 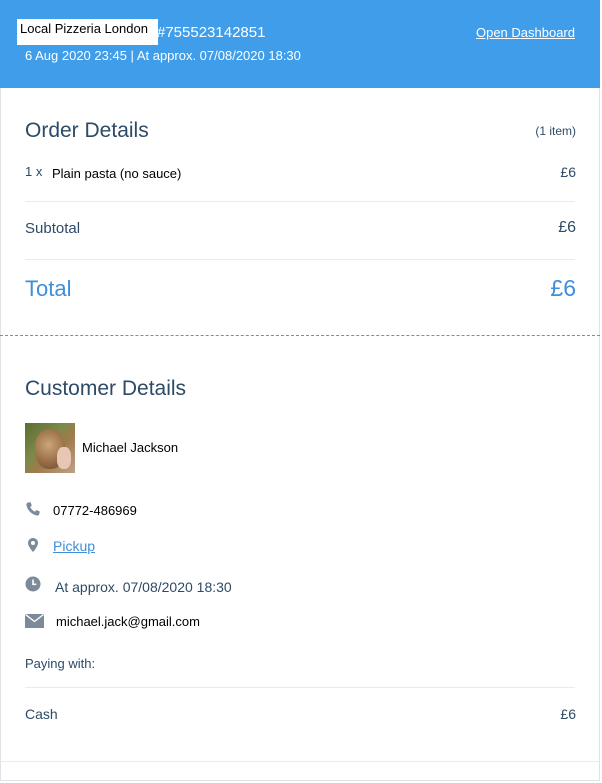 What do you see at coordinates (117, 173) in the screenshot?
I see `item-name: Plain pasta (no sauce)` at bounding box center [117, 173].